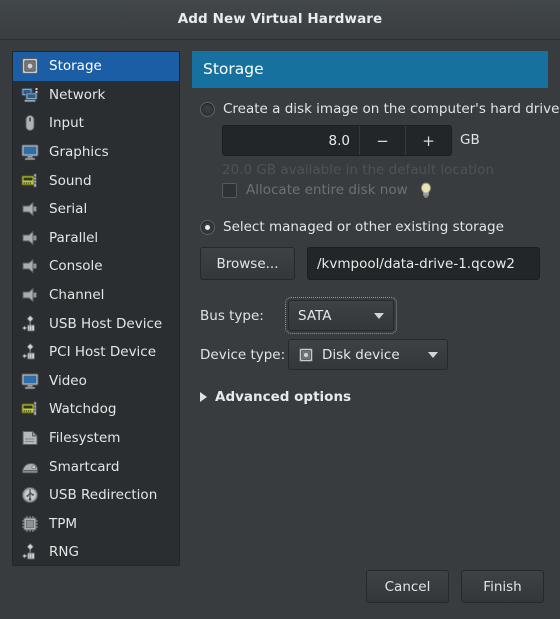 Image resolution: width=560 pixels, height=619 pixels. Describe the element at coordinates (103, 352) in the screenshot. I see `sidebar-item-label: PCI Host Device` at that location.